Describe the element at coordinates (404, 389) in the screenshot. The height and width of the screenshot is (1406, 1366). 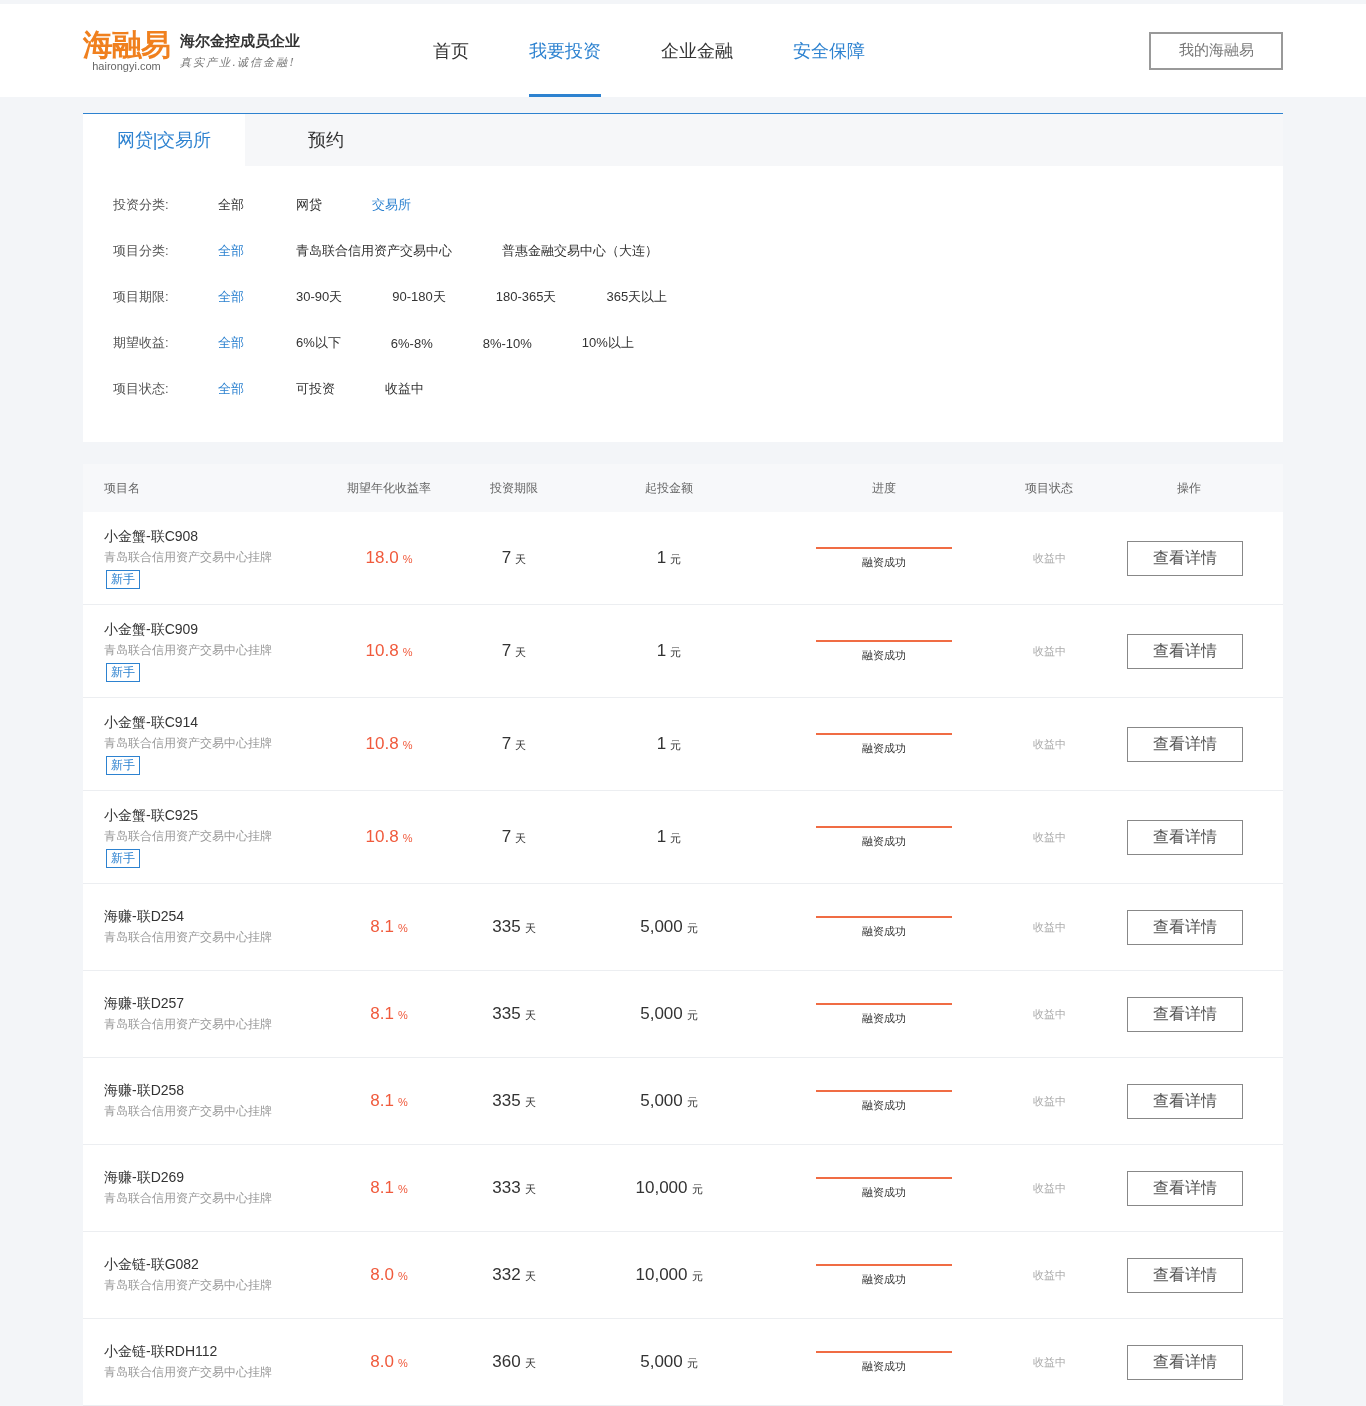
I see `filter-option: 收益中` at that location.